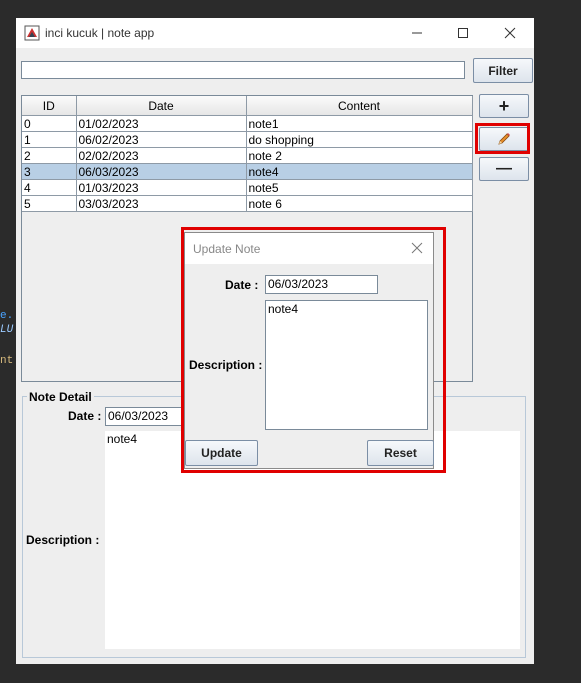  I want to click on table-row: 2 02/02/2023 note 2, so click(247, 155).